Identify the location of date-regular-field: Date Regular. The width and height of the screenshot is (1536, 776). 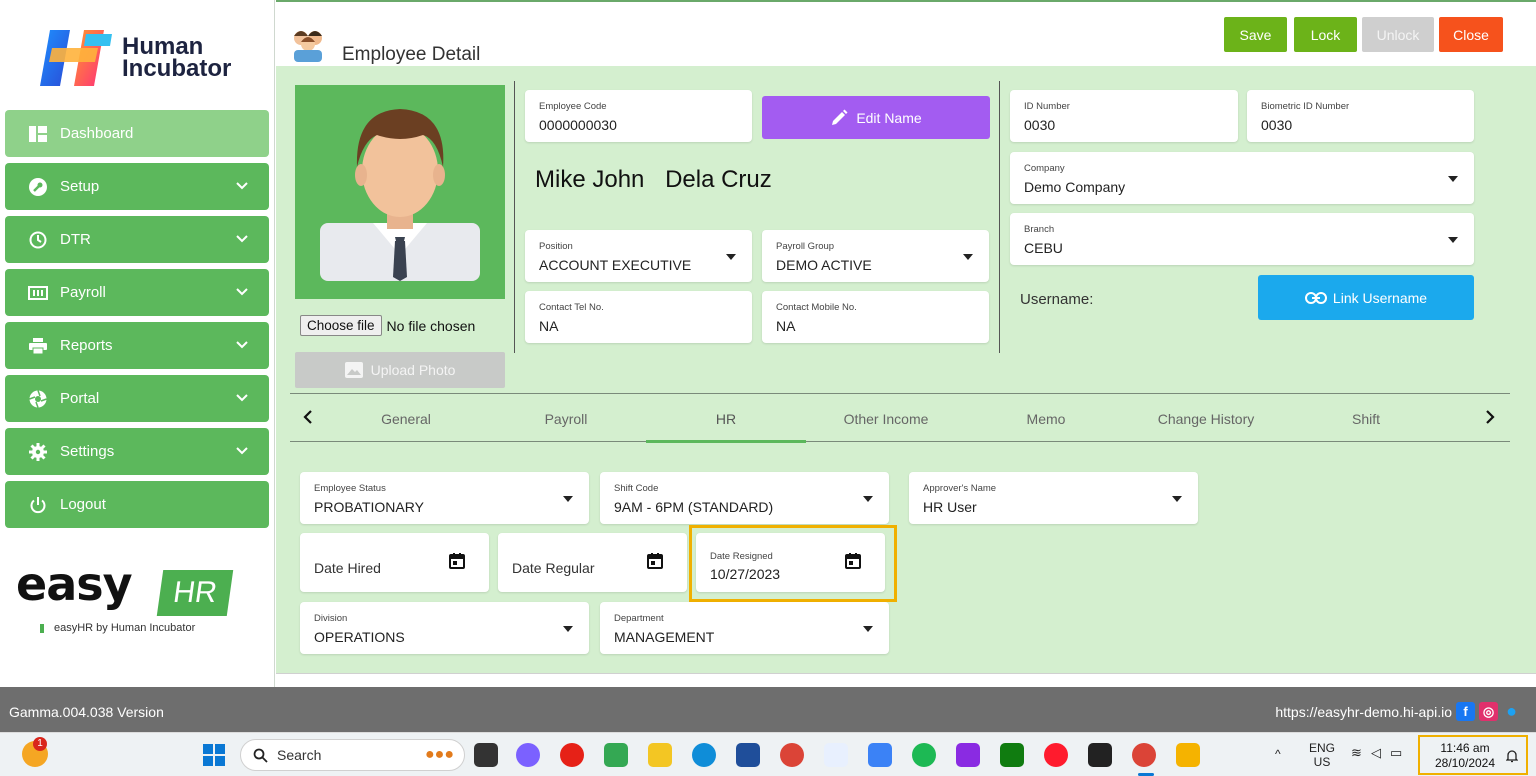
(592, 562).